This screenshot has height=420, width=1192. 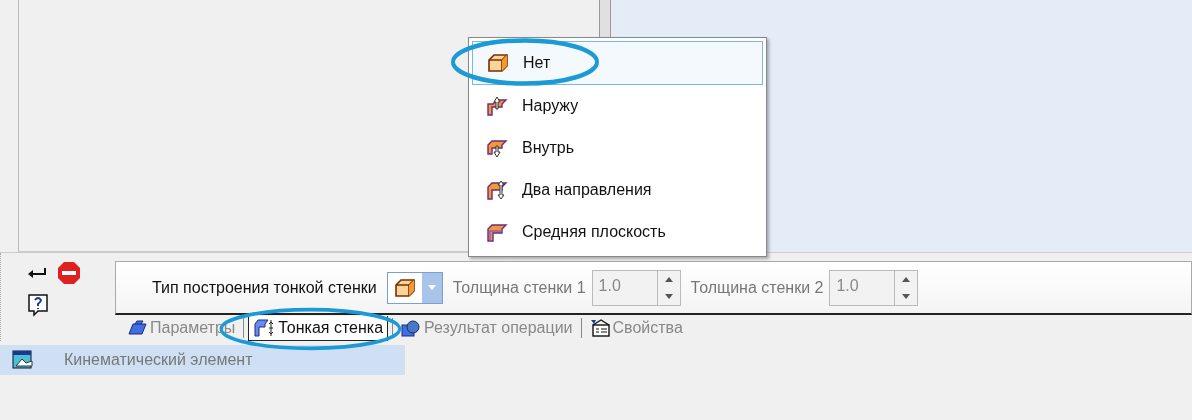 I want to click on menu-item: Нет, so click(x=617, y=63).